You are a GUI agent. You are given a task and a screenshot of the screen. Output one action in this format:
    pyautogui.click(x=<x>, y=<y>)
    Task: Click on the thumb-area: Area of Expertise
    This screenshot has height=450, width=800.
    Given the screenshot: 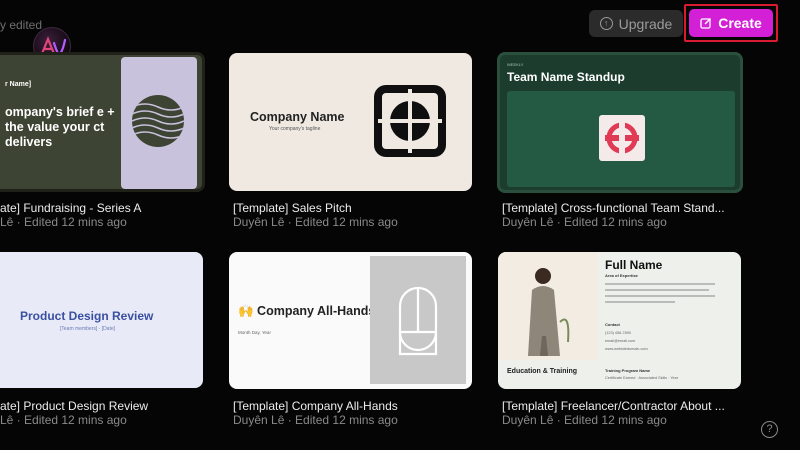 What is the action you would take?
    pyautogui.click(x=621, y=275)
    